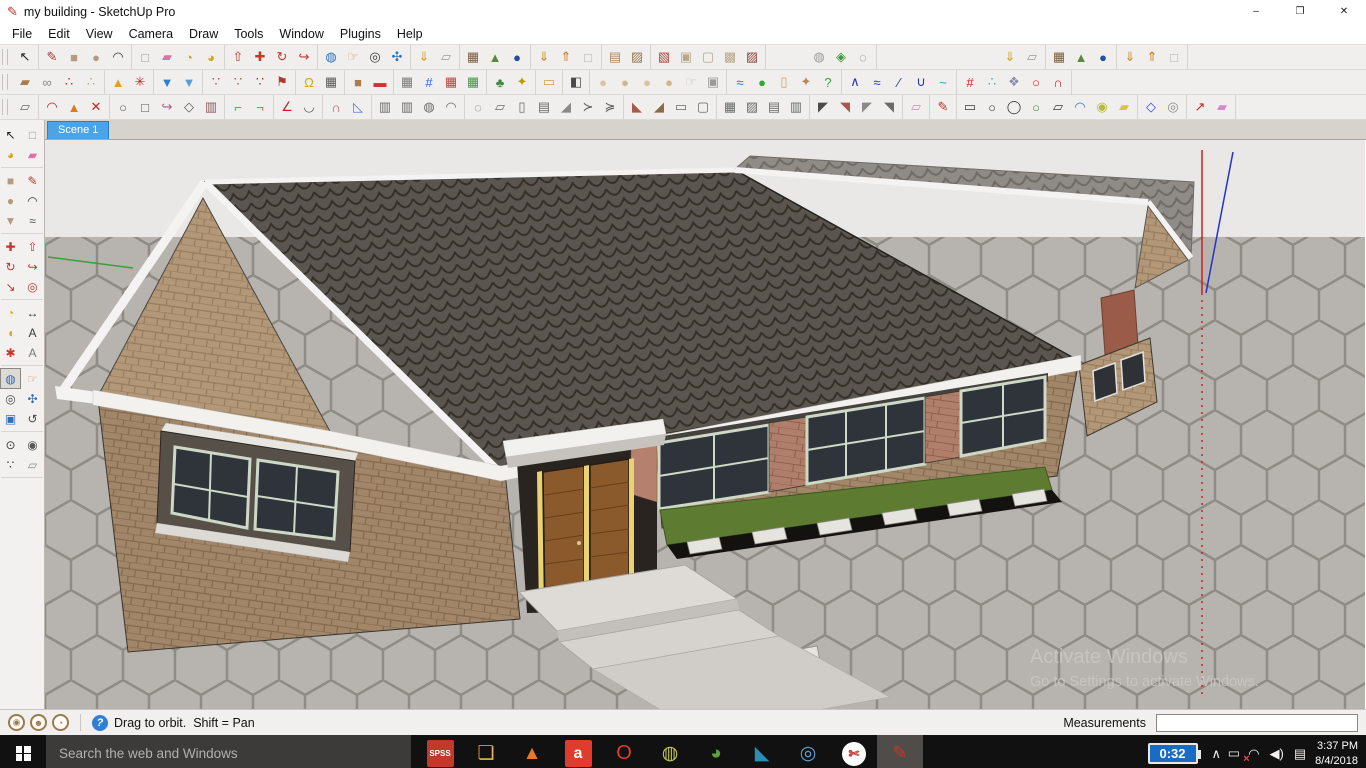 This screenshot has height=768, width=1366. Describe the element at coordinates (32, 464) in the screenshot. I see `section-plane-tool: ▱` at that location.